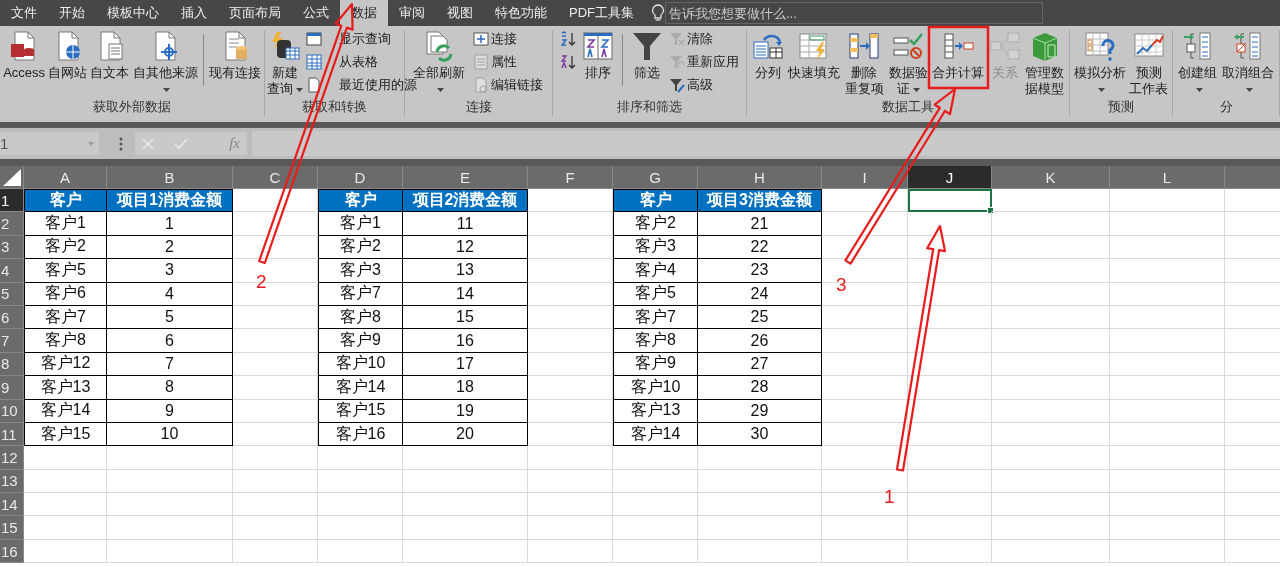 This screenshot has width=1280, height=567. What do you see at coordinates (1197, 63) in the screenshot?
I see `ribbon-button: 创建组` at bounding box center [1197, 63].